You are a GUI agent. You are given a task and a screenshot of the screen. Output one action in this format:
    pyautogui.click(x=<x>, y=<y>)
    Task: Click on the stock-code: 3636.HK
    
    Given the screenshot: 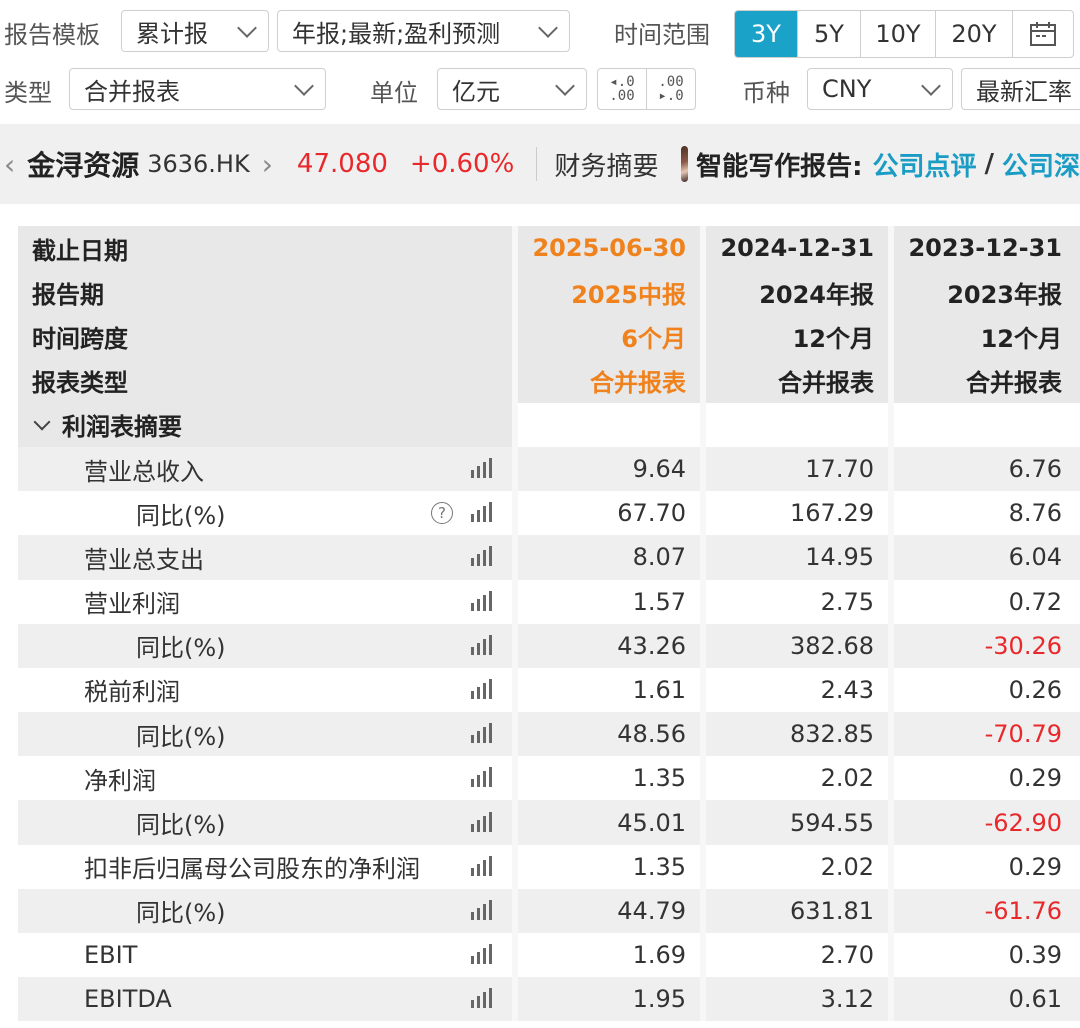 What is the action you would take?
    pyautogui.click(x=198, y=164)
    